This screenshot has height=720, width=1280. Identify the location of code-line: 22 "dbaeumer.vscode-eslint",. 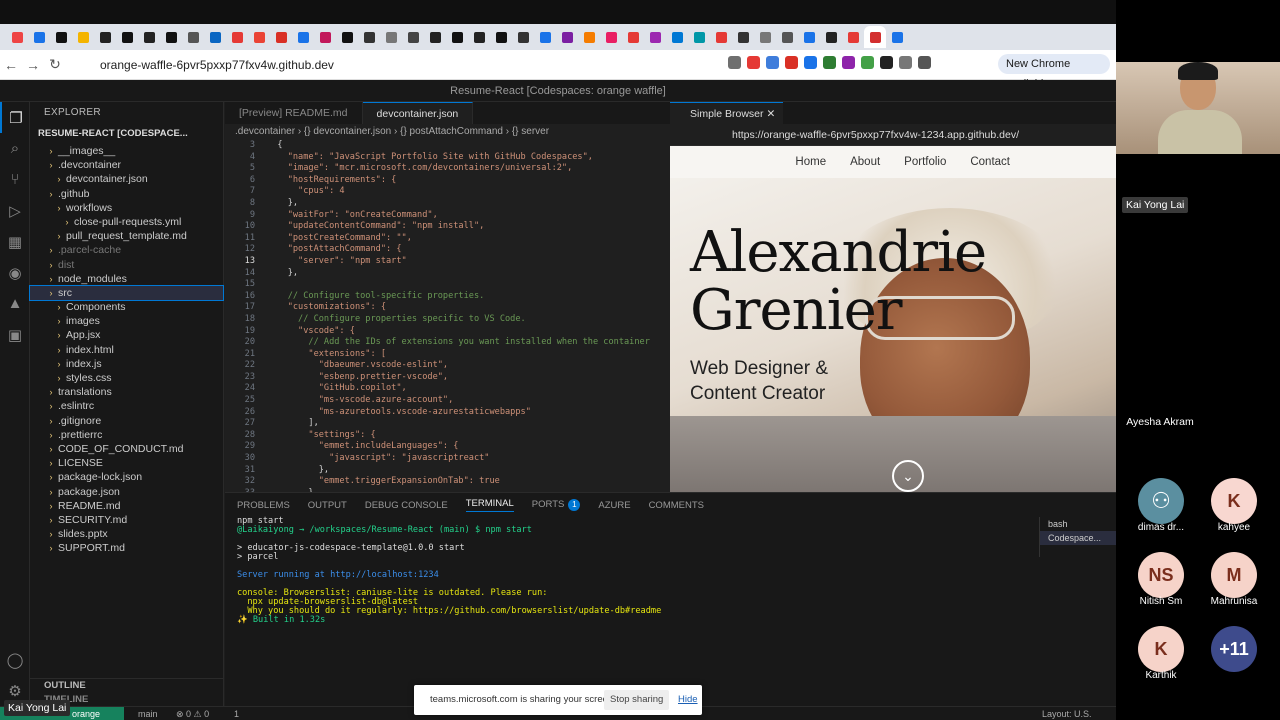
(447, 366).